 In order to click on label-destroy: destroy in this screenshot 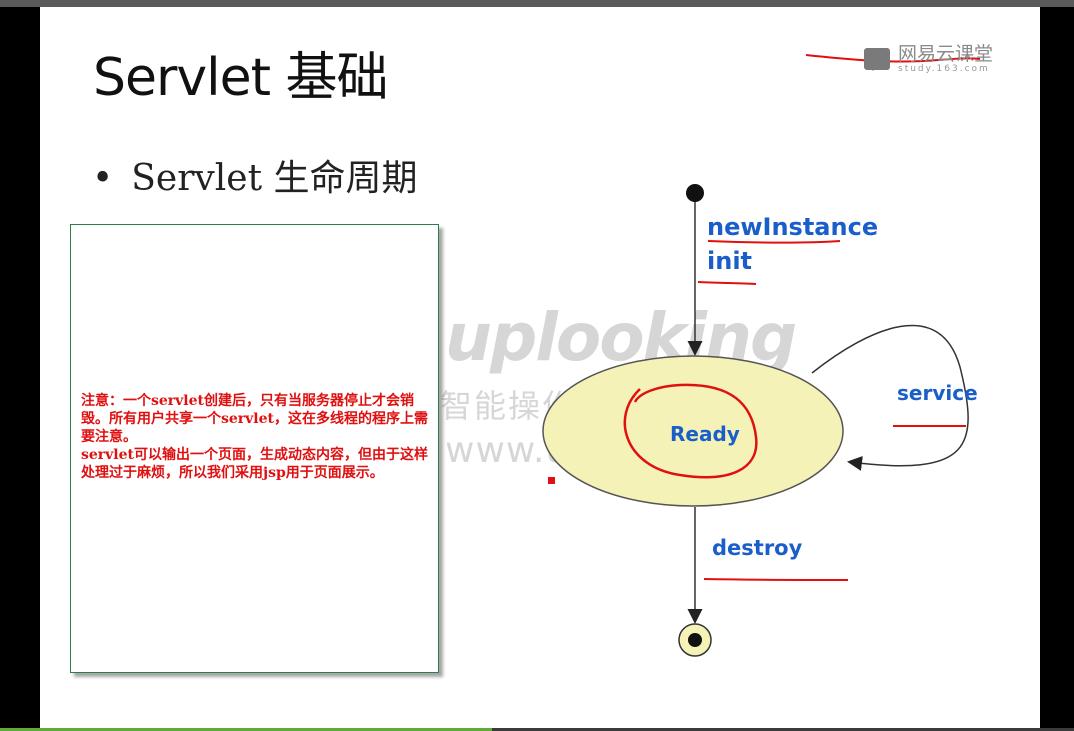, I will do `click(757, 548)`.